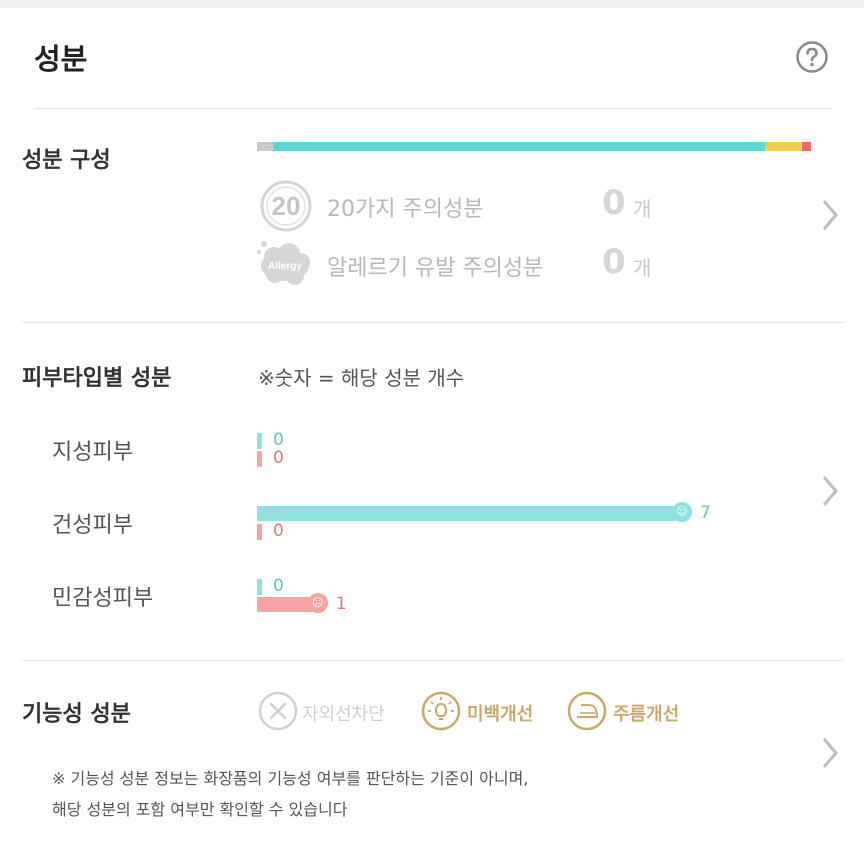 The height and width of the screenshot is (841, 864). What do you see at coordinates (614, 203) in the screenshot?
I see `twenty-caution-count: 0` at bounding box center [614, 203].